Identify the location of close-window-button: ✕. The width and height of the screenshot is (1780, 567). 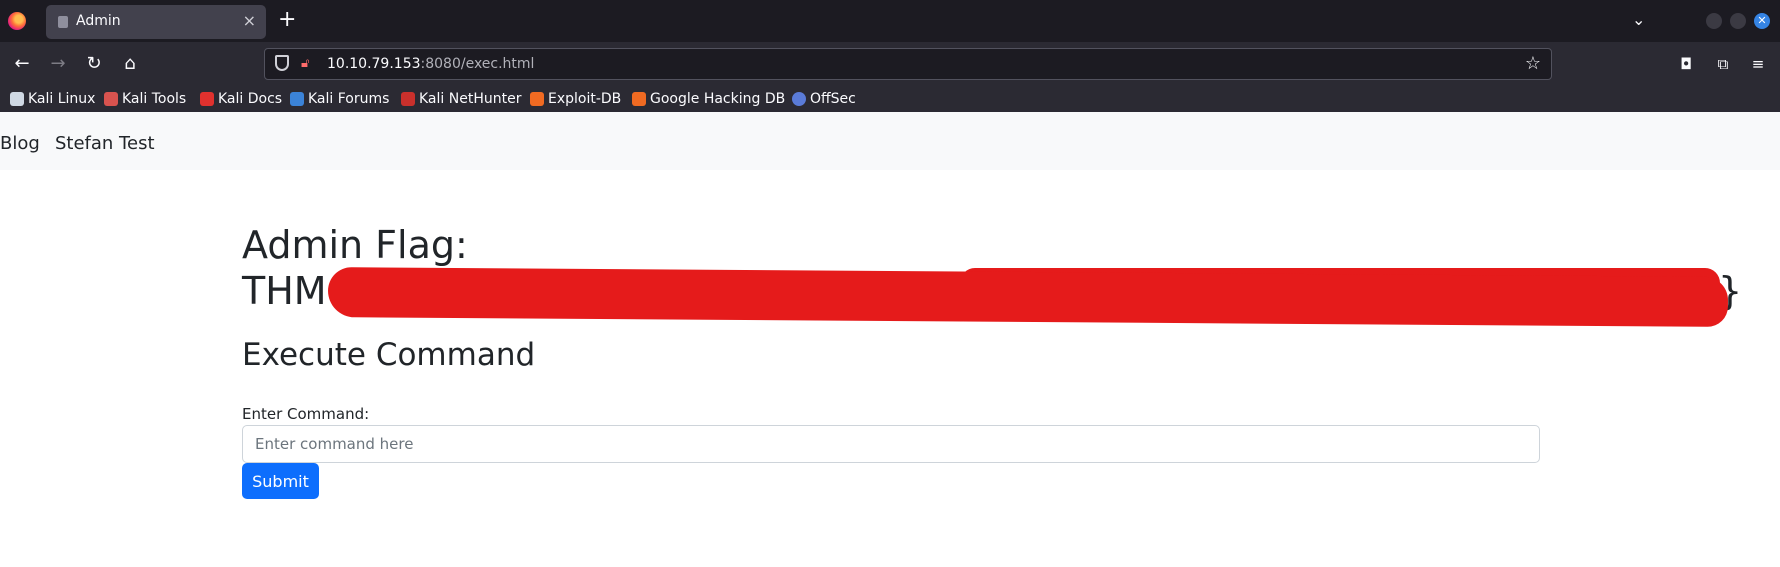
(1762, 21).